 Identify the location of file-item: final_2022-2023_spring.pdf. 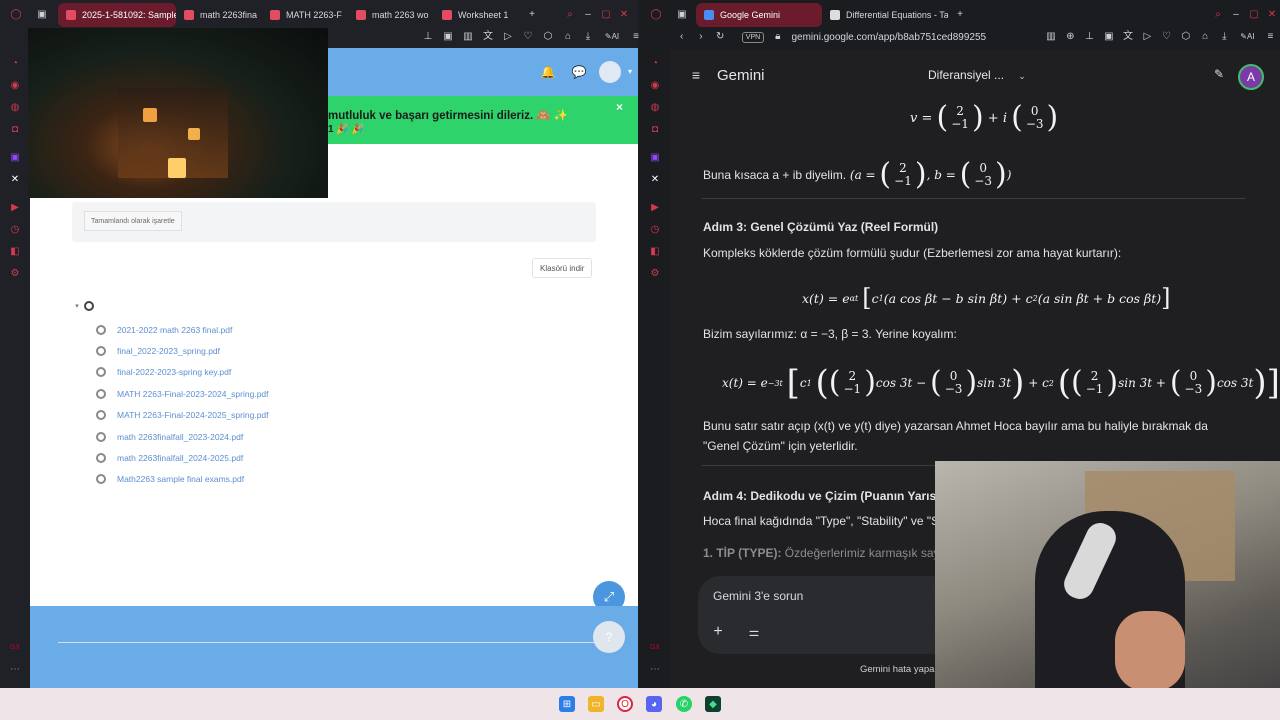
(158, 351).